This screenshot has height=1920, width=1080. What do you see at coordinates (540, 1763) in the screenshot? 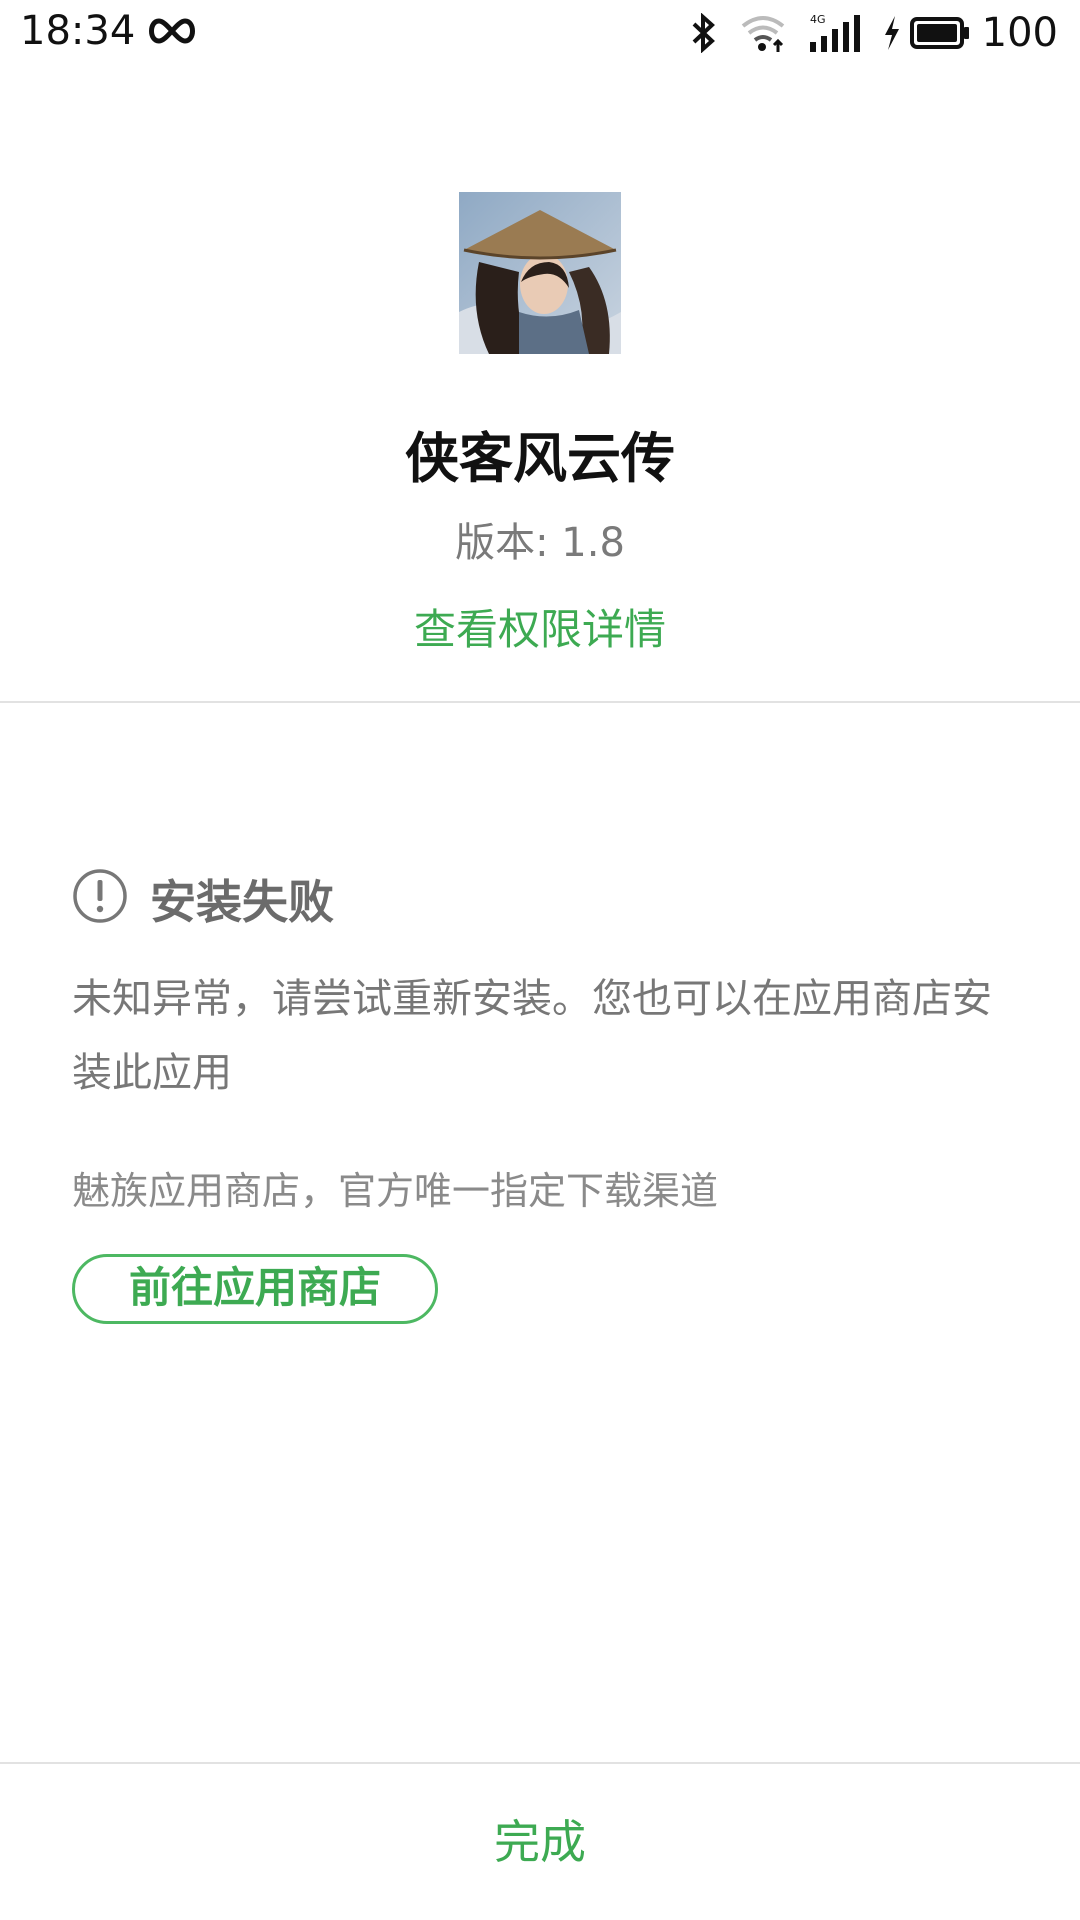
I see `footer-divider` at bounding box center [540, 1763].